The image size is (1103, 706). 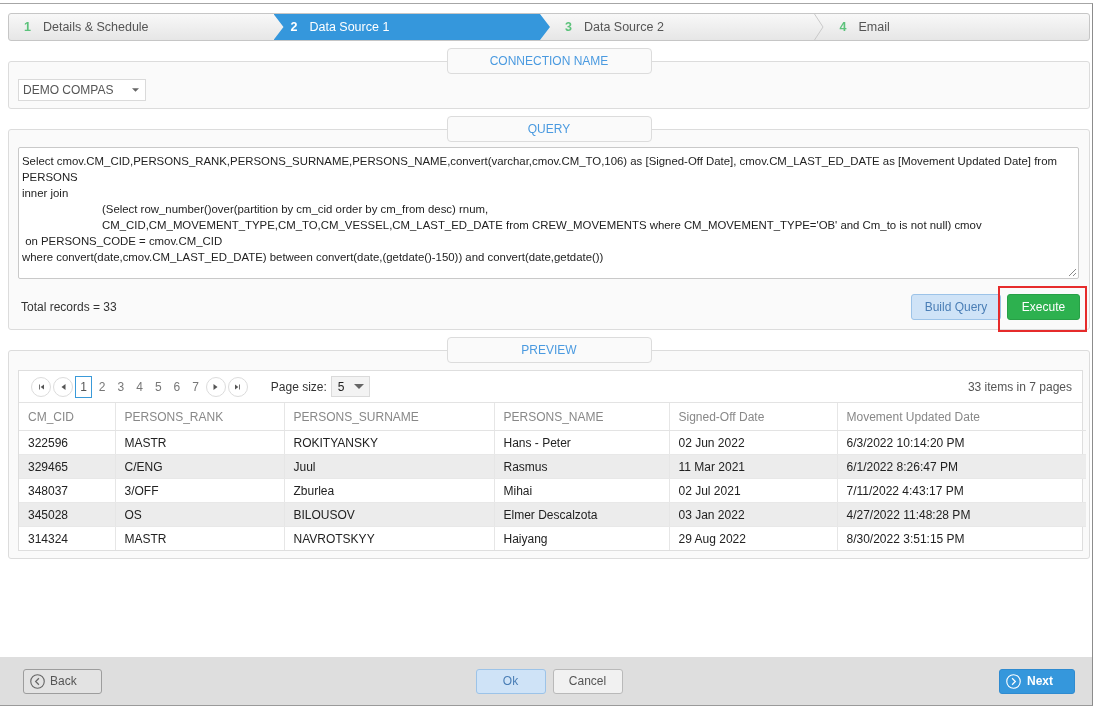 What do you see at coordinates (199, 514) in the screenshot?
I see `table-cell: OS` at bounding box center [199, 514].